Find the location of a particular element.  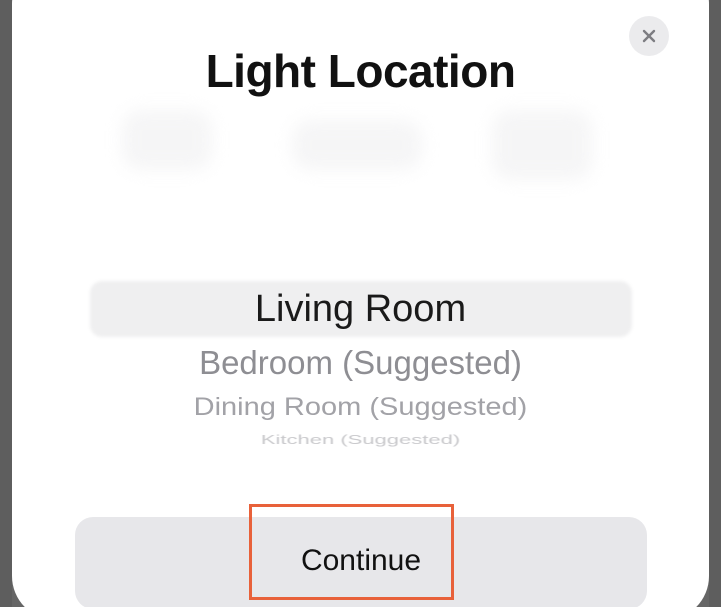

picker-option-living-room: Living Room is located at coordinates (360, 309).